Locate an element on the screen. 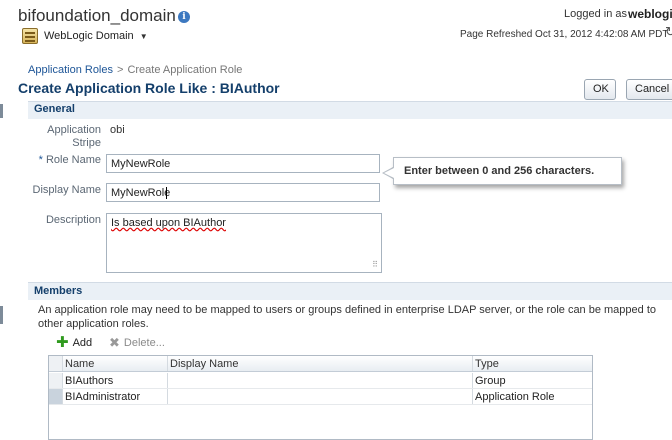  weblogic-domain-menu: WebLogic Domain ▼ is located at coordinates (85, 36).